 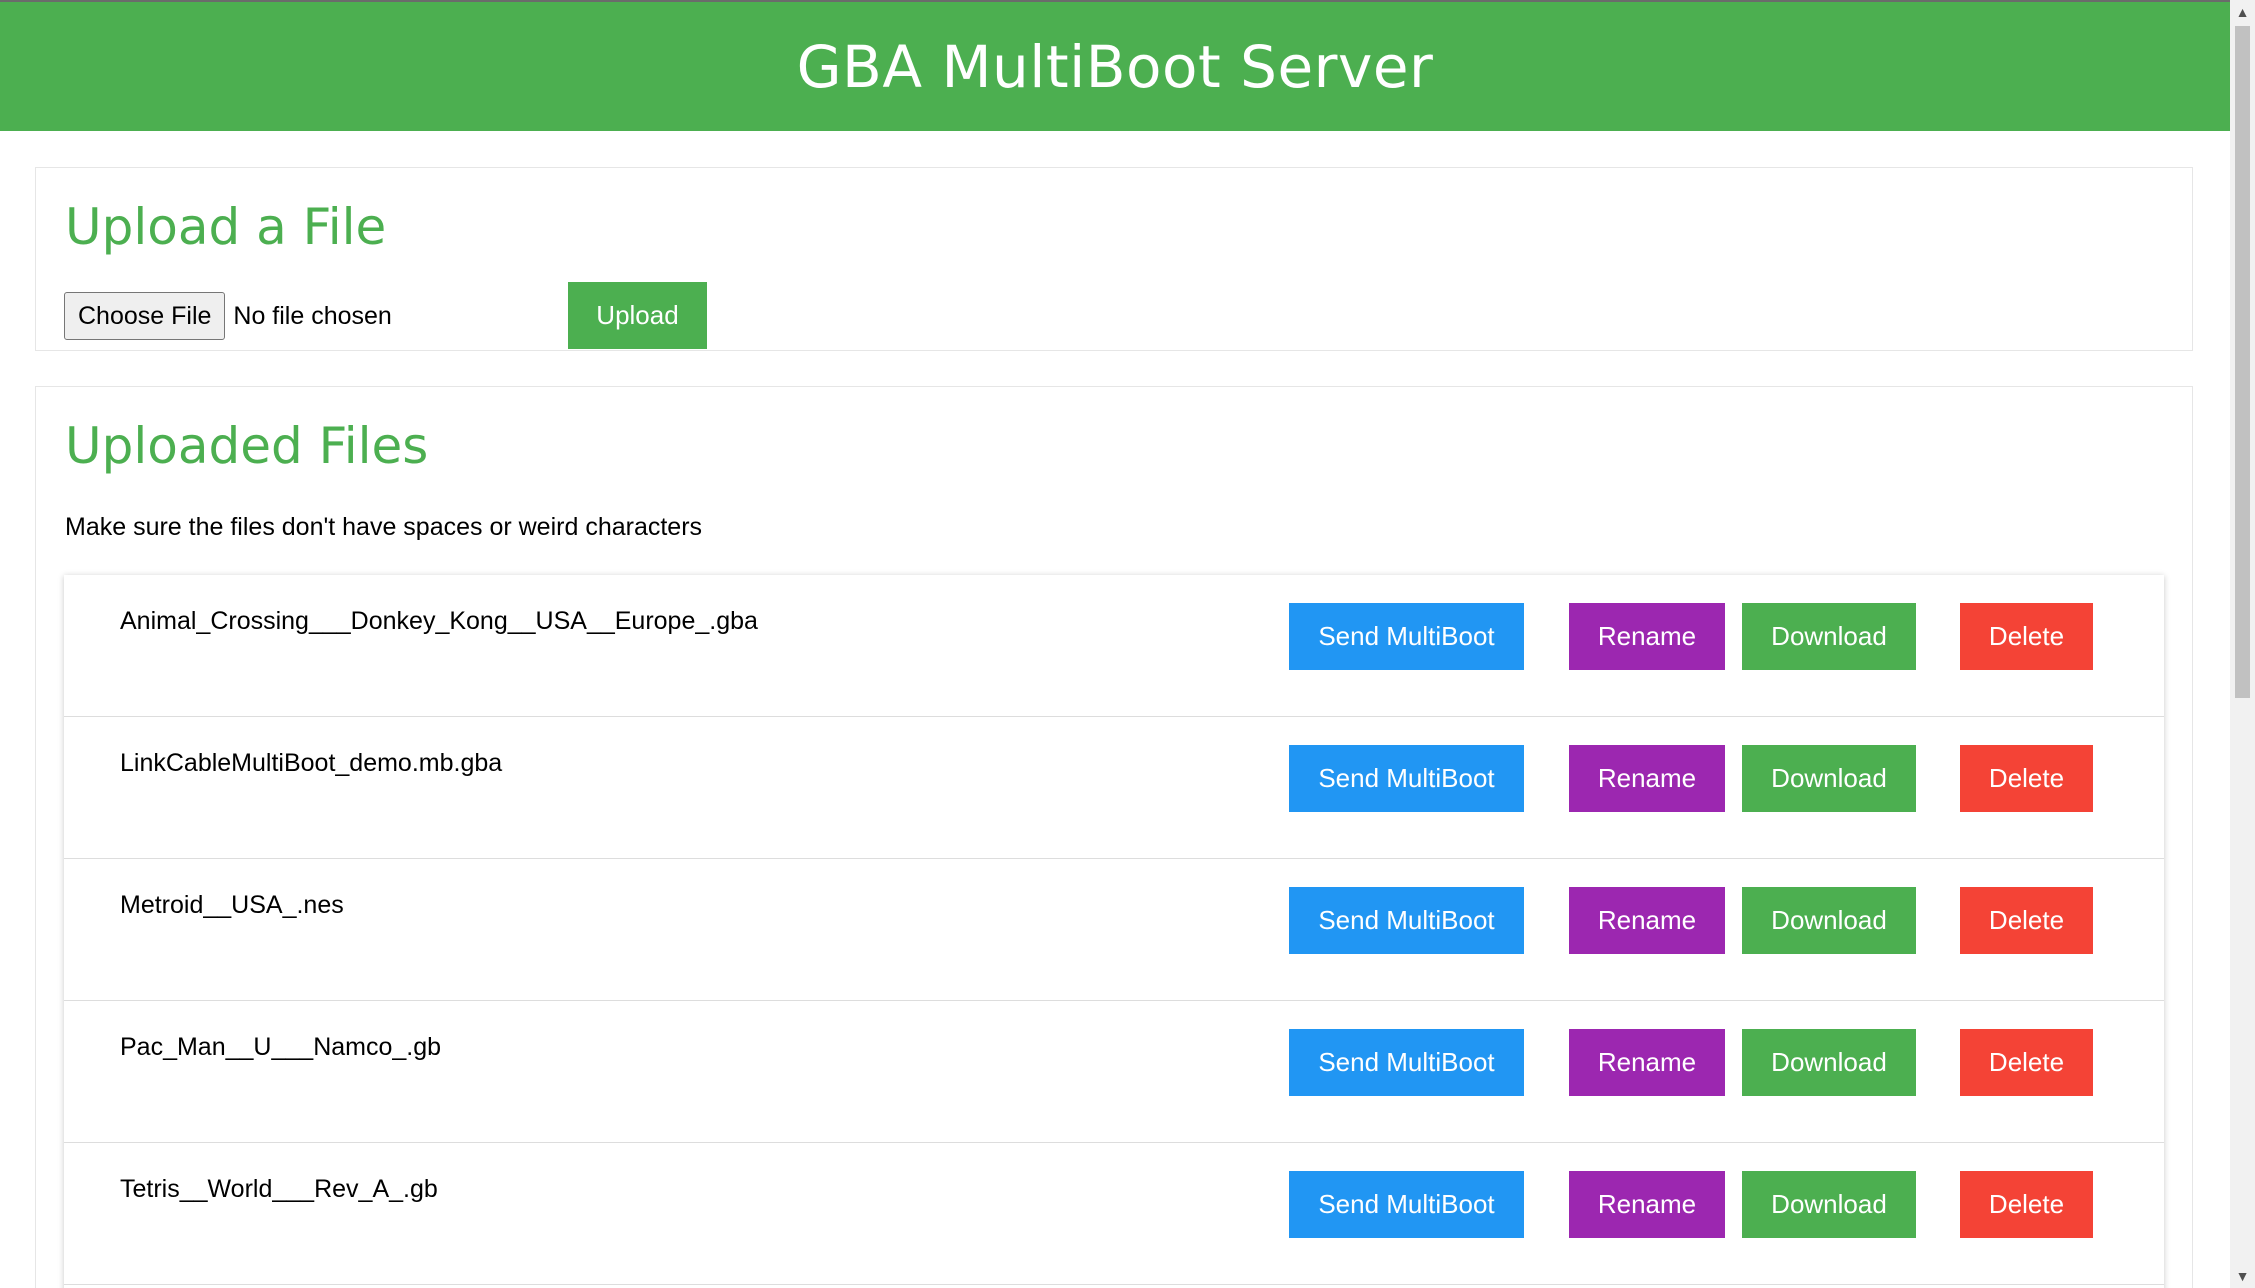 I want to click on page-title: GBA MultiBoot Server, so click(x=1115, y=66).